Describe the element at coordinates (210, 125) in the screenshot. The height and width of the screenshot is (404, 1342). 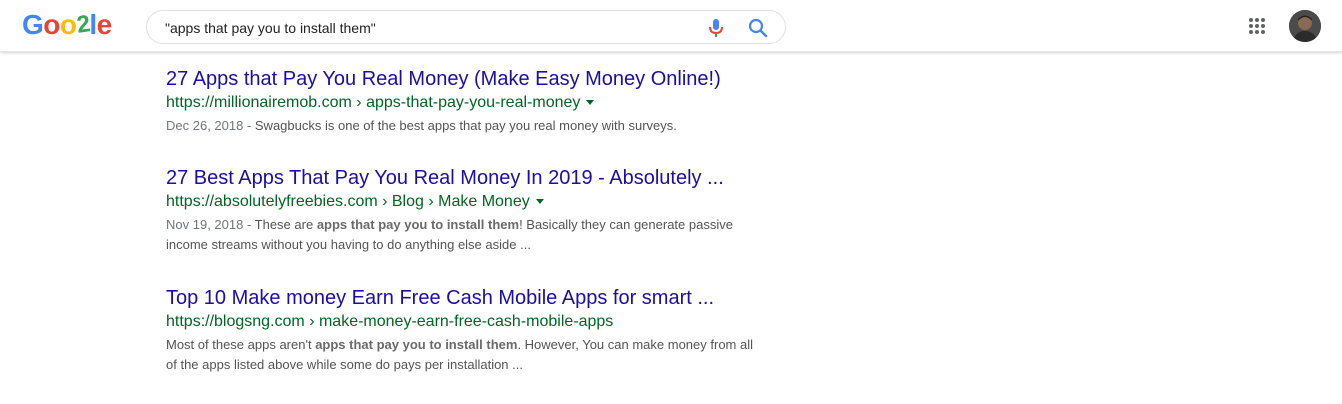
I see `result-date: Dec 26, 2018 -` at that location.